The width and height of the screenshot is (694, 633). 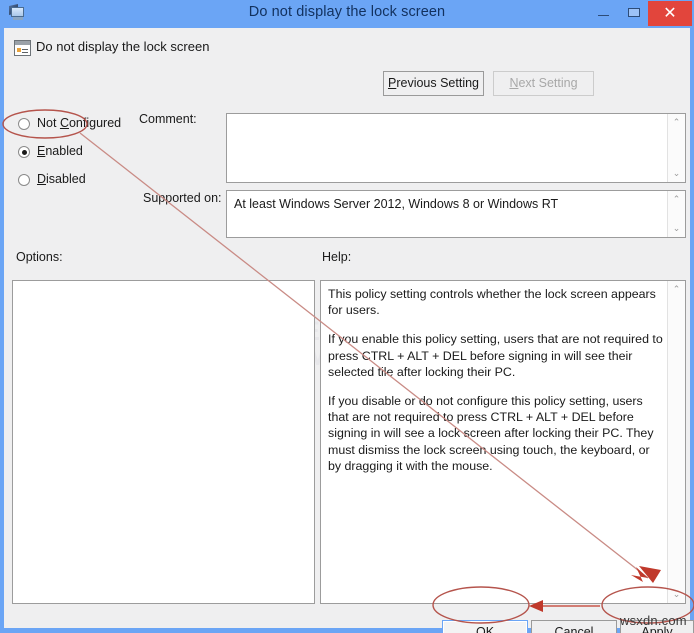 What do you see at coordinates (22, 48) in the screenshot?
I see `policy-setting-icon` at bounding box center [22, 48].